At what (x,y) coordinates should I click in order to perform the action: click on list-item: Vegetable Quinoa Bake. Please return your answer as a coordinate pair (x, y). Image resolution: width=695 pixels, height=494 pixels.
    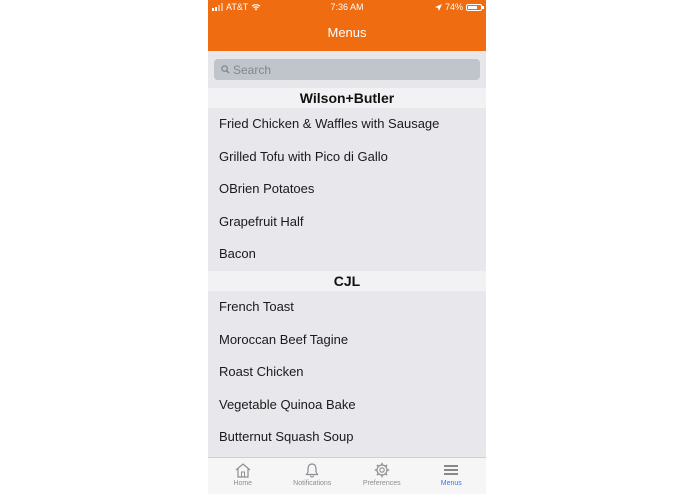
    Looking at the image, I should click on (347, 405).